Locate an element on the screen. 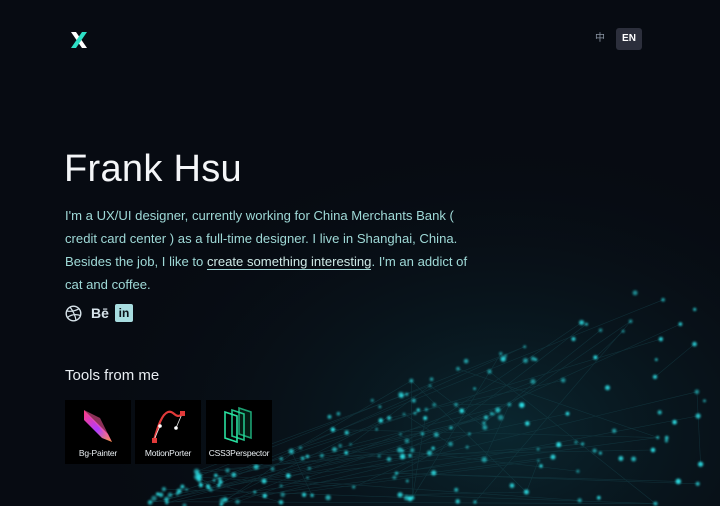  create-something-link: create something interesting is located at coordinates (289, 262).